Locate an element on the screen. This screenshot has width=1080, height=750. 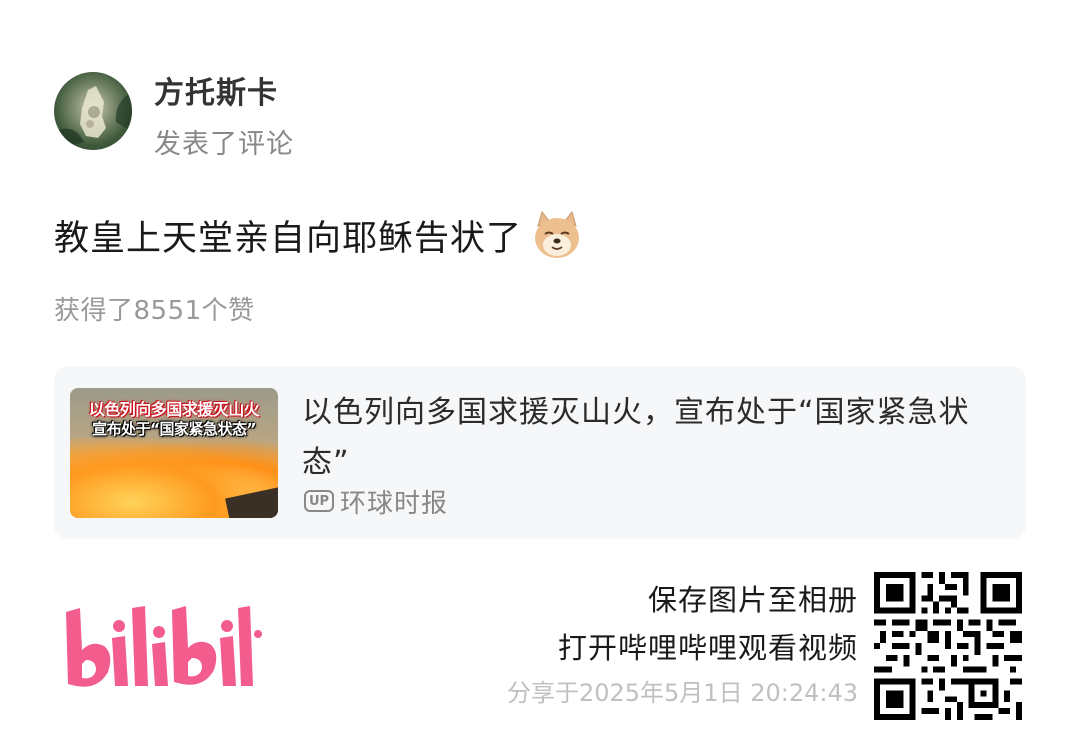
up-badge-icon: UP is located at coordinates (319, 501).